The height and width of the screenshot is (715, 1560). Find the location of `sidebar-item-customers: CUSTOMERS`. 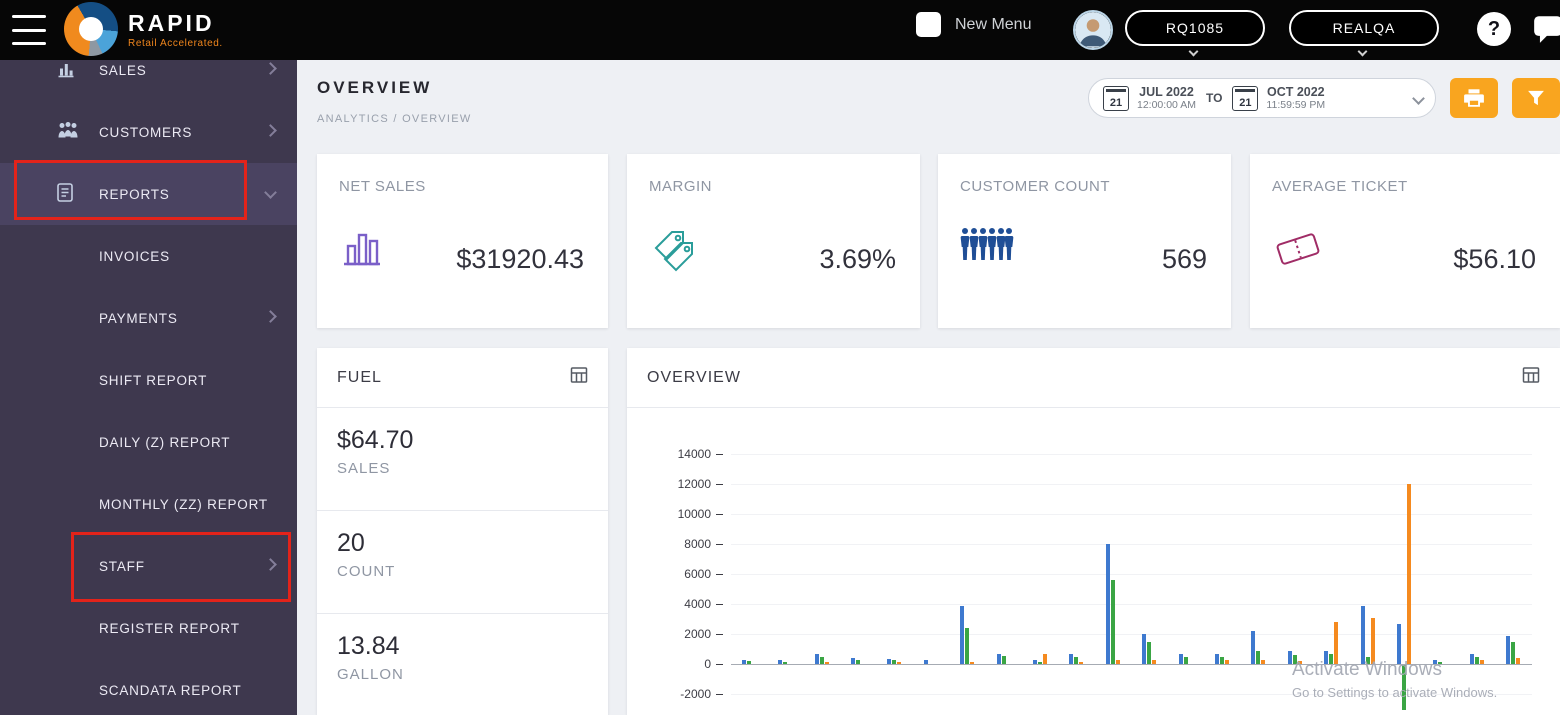

sidebar-item-customers: CUSTOMERS is located at coordinates (148, 132).